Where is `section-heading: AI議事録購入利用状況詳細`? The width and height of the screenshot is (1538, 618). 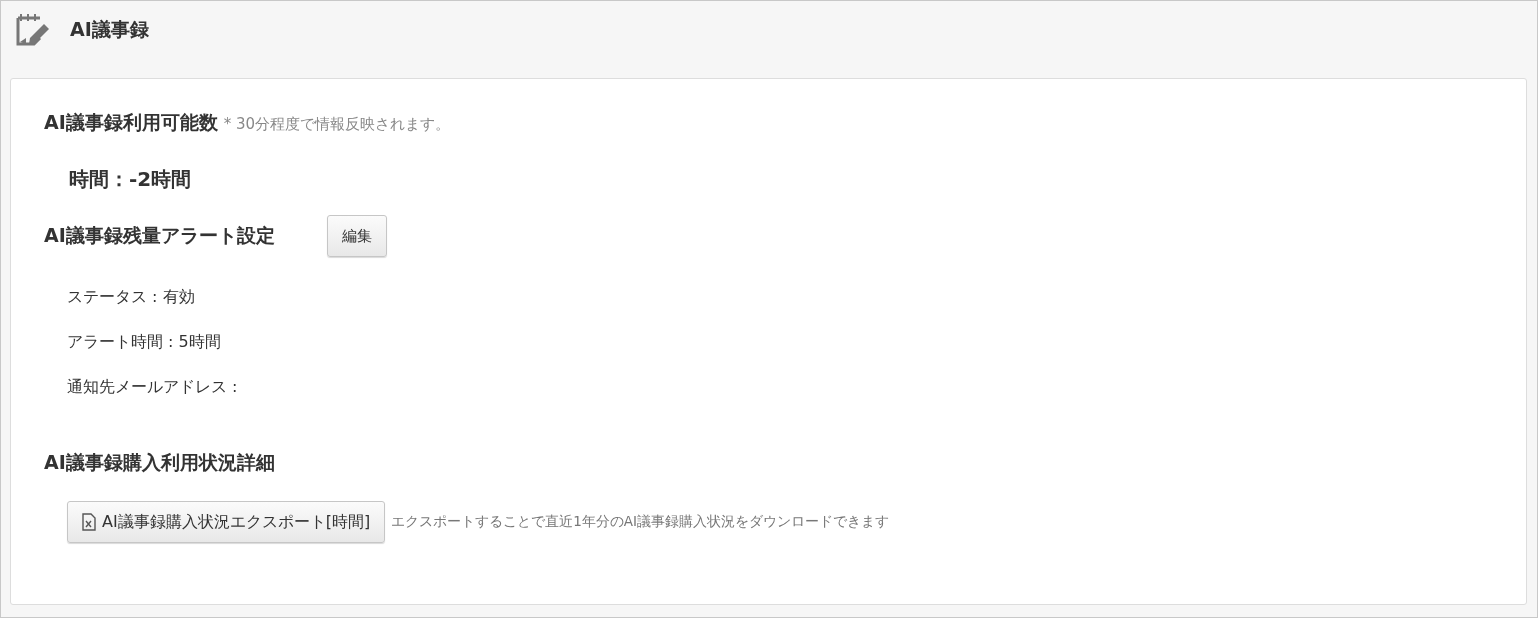 section-heading: AI議事録購入利用状況詳細 is located at coordinates (160, 462).